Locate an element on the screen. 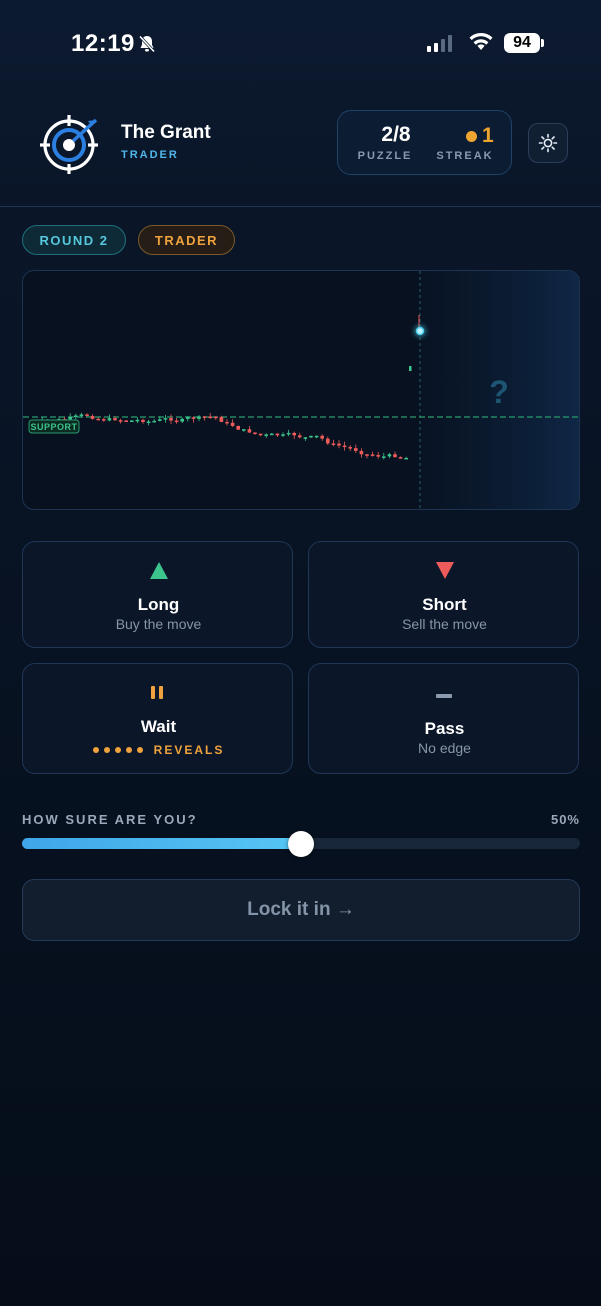 This screenshot has width=601, height=1306. app-subtitle: TRADER is located at coordinates (150, 155).